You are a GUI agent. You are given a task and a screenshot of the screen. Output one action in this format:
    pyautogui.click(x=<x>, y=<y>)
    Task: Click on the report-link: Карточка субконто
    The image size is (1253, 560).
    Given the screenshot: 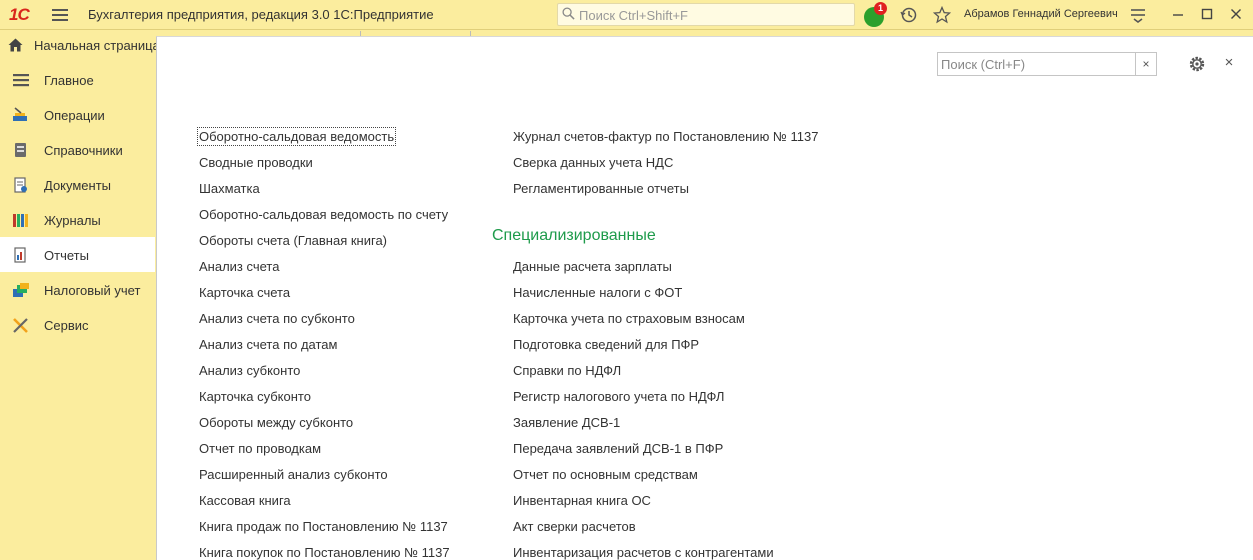 What is the action you would take?
    pyautogui.click(x=255, y=396)
    